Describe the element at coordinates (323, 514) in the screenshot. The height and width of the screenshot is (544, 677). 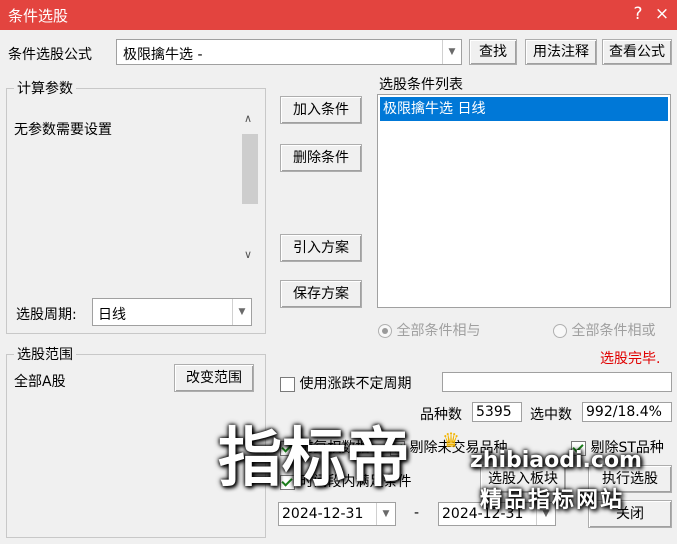
I see `date-start-value: 2024-12-31` at that location.